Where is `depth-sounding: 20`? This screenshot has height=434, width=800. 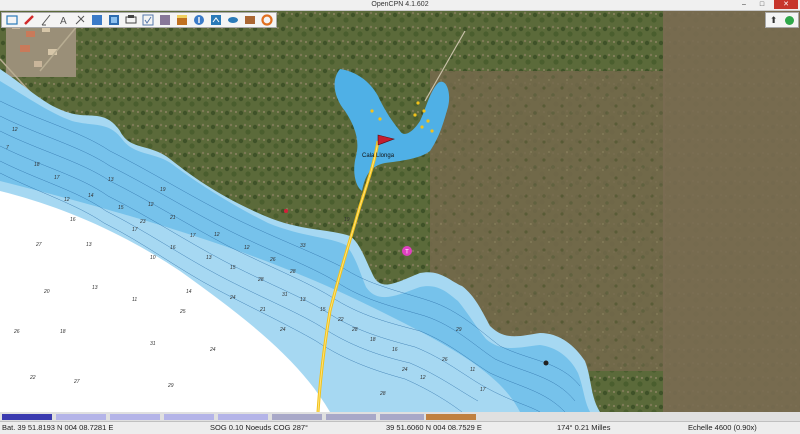
depth-sounding: 20 is located at coordinates (46, 292).